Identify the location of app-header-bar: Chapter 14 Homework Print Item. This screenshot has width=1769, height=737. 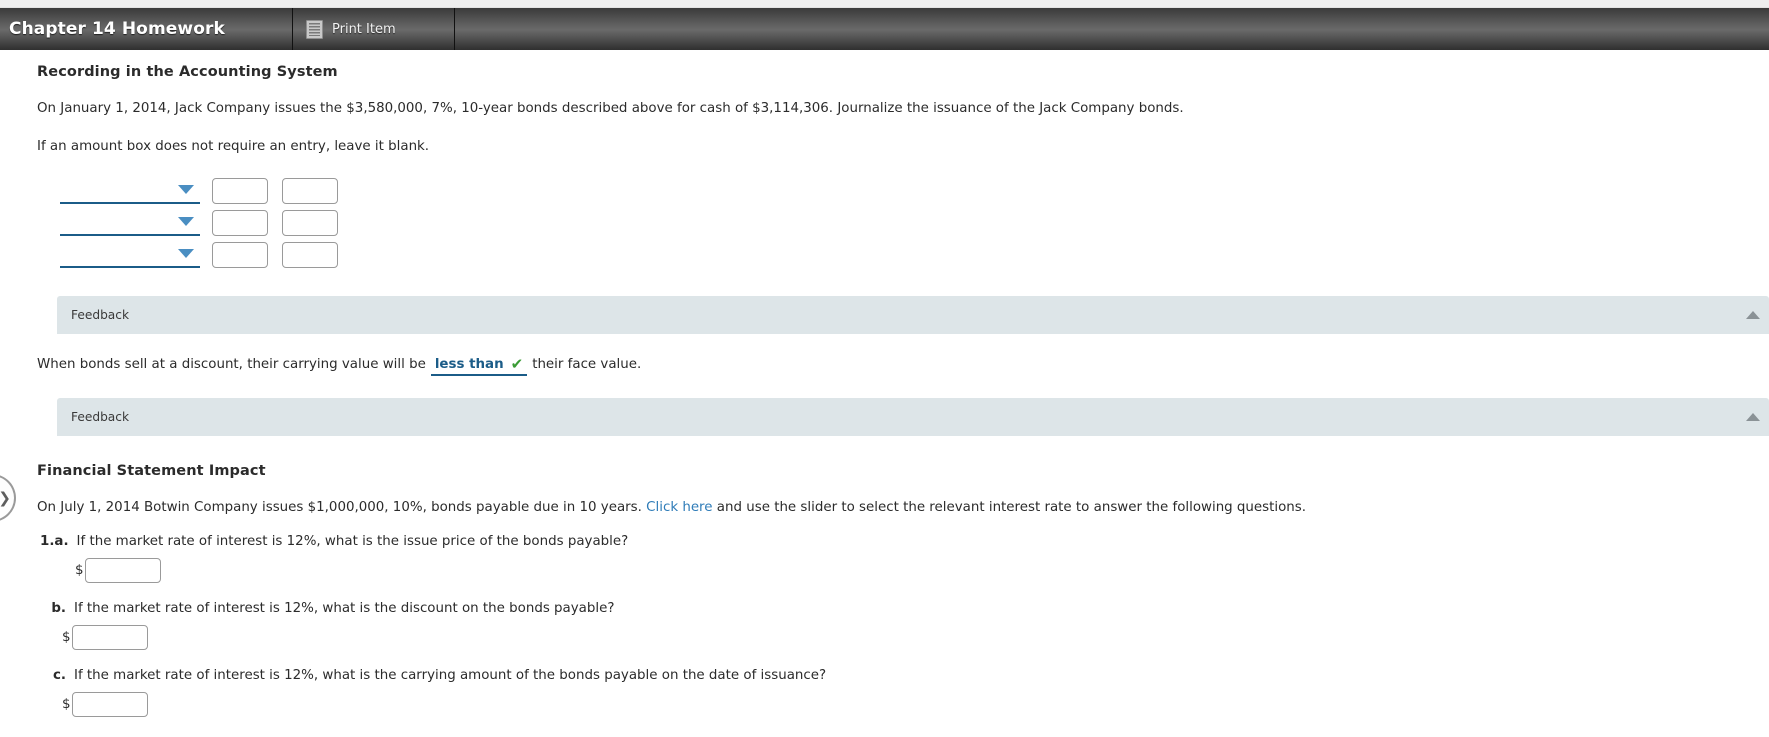
(884, 29).